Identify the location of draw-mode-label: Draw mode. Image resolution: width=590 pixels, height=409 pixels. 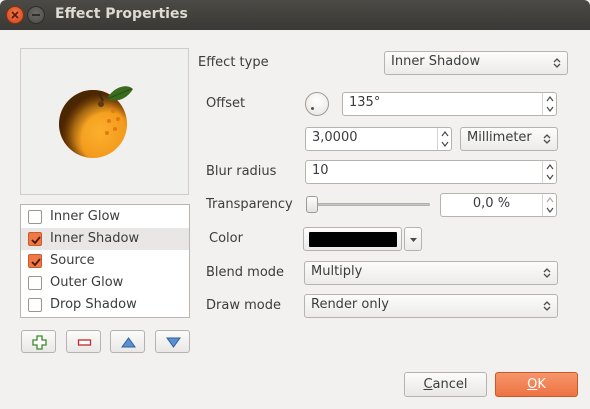
(243, 305).